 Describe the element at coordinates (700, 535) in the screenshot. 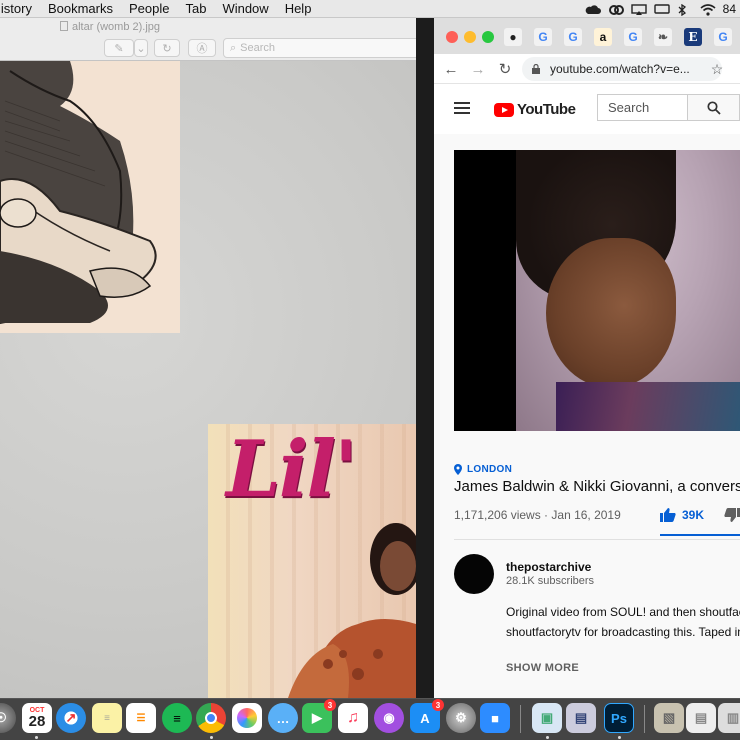

I see `like-ratio-bar` at that location.